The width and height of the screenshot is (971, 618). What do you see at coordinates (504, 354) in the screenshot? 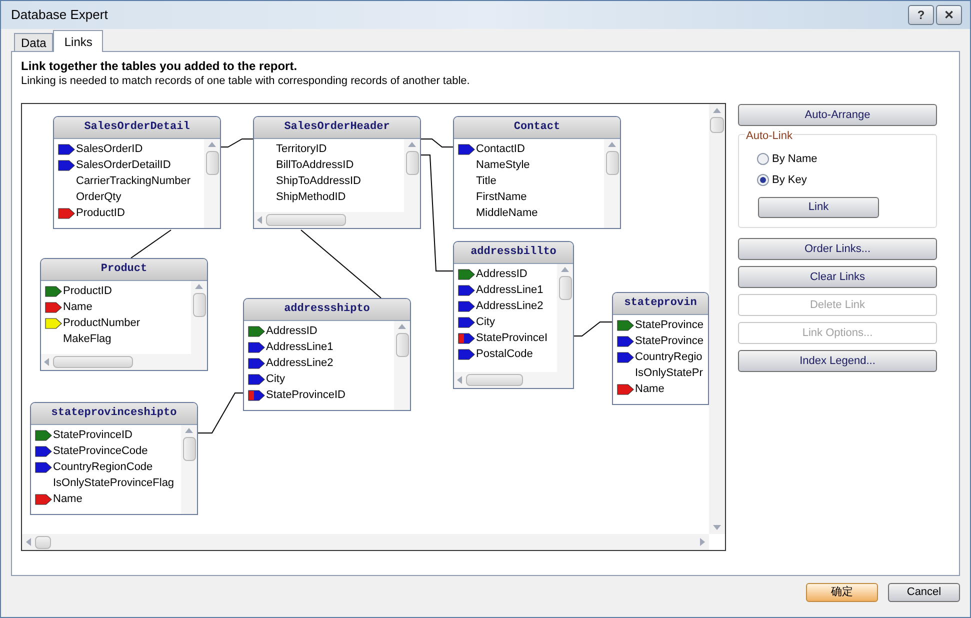
I see `field-name: PostalCode` at bounding box center [504, 354].